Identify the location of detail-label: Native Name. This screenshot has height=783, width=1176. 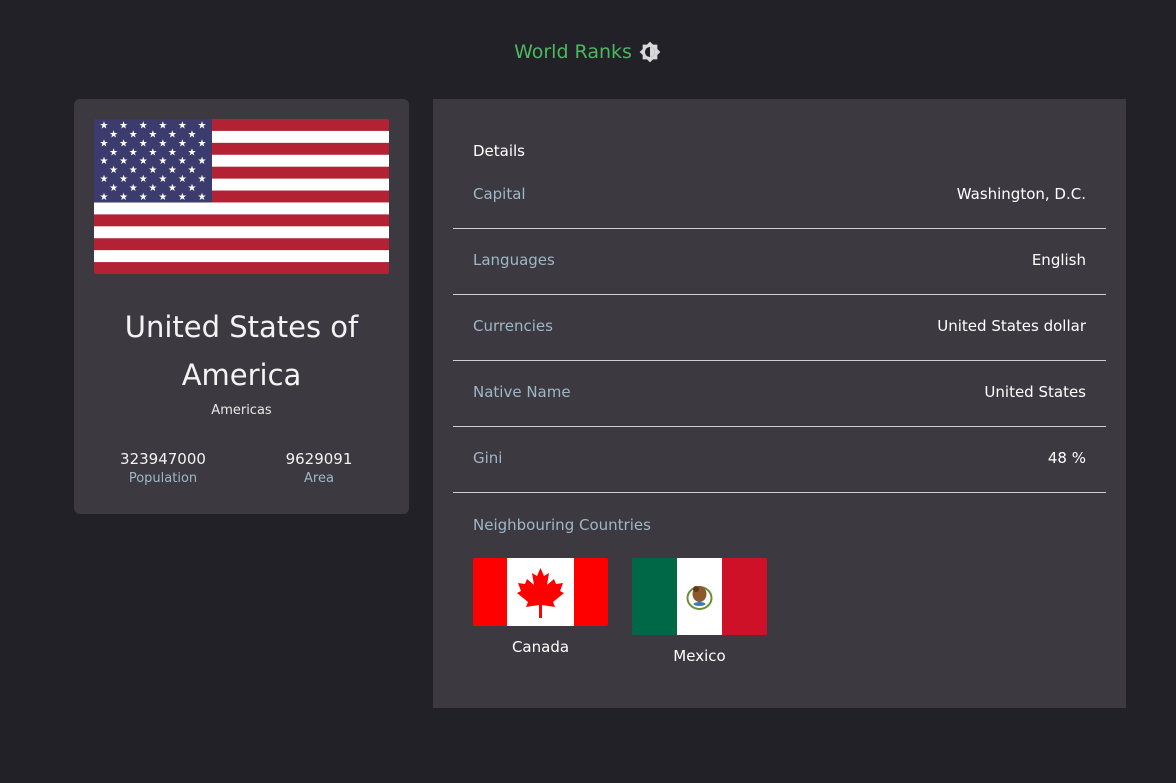
(522, 392).